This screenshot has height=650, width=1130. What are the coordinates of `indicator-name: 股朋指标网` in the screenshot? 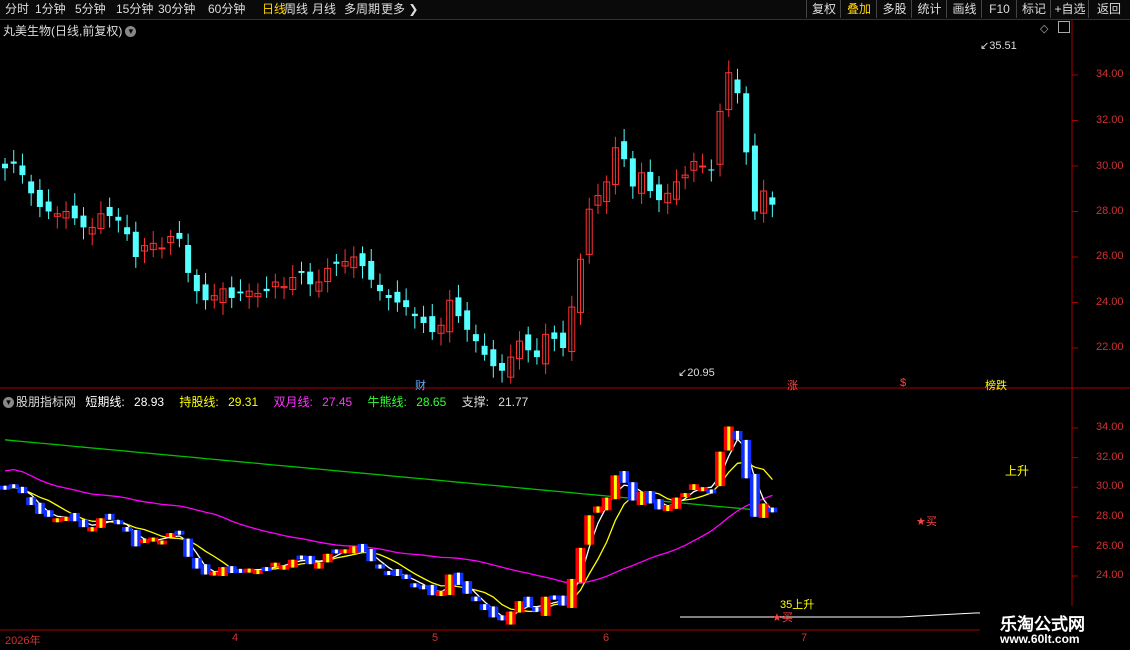 It's located at (46, 402).